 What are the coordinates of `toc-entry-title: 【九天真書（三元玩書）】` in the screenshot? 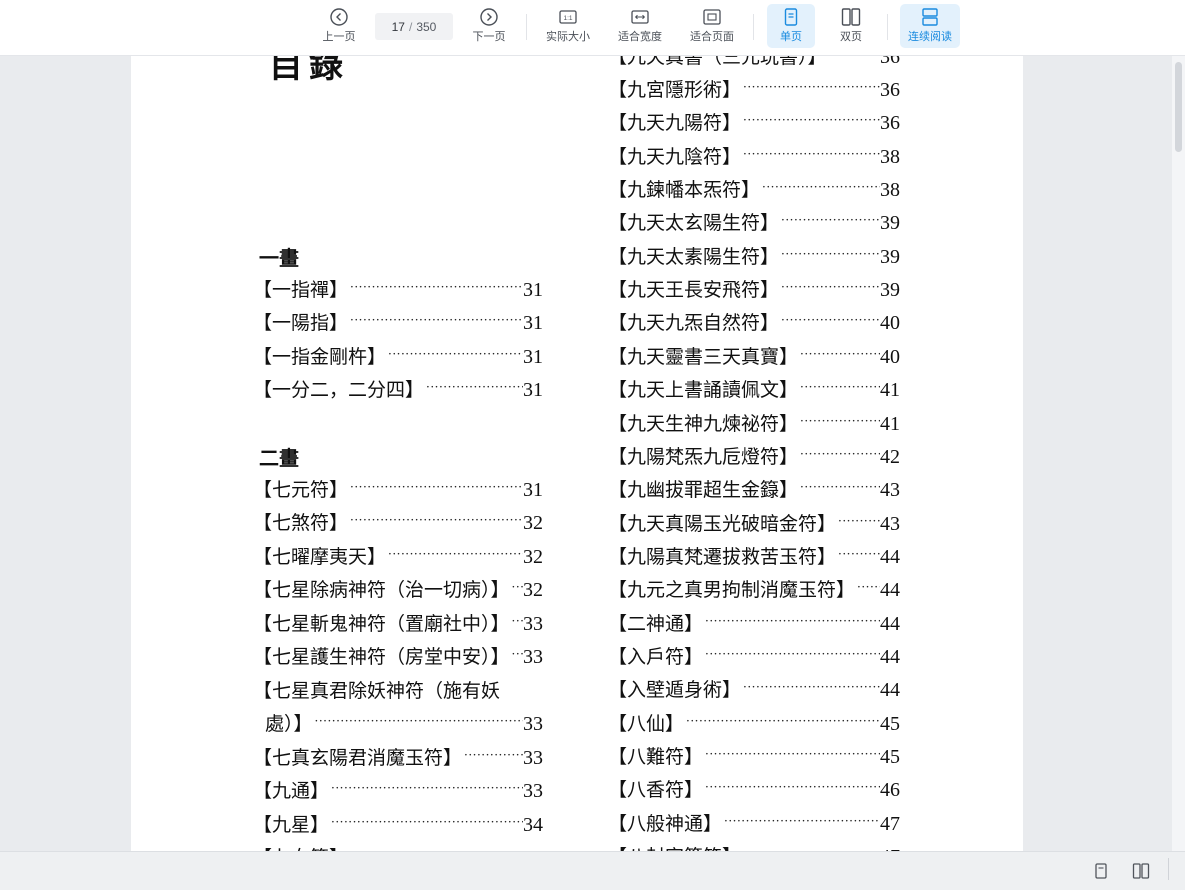 It's located at (717, 62).